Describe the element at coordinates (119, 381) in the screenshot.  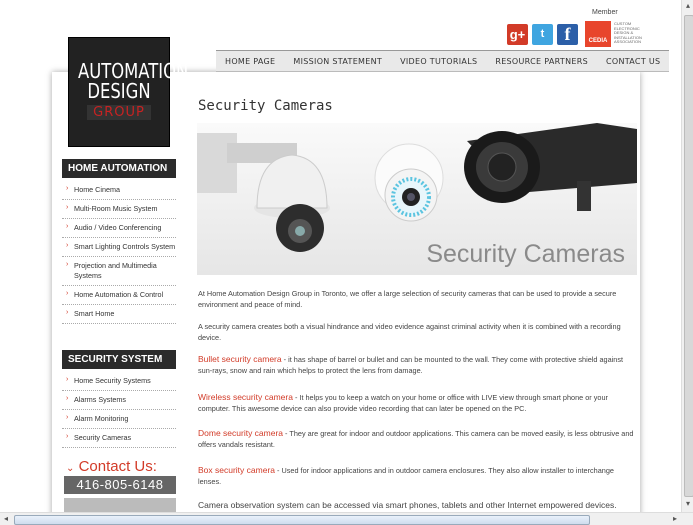
I see `sidebar-item-home-security: › Home Security Systems` at that location.